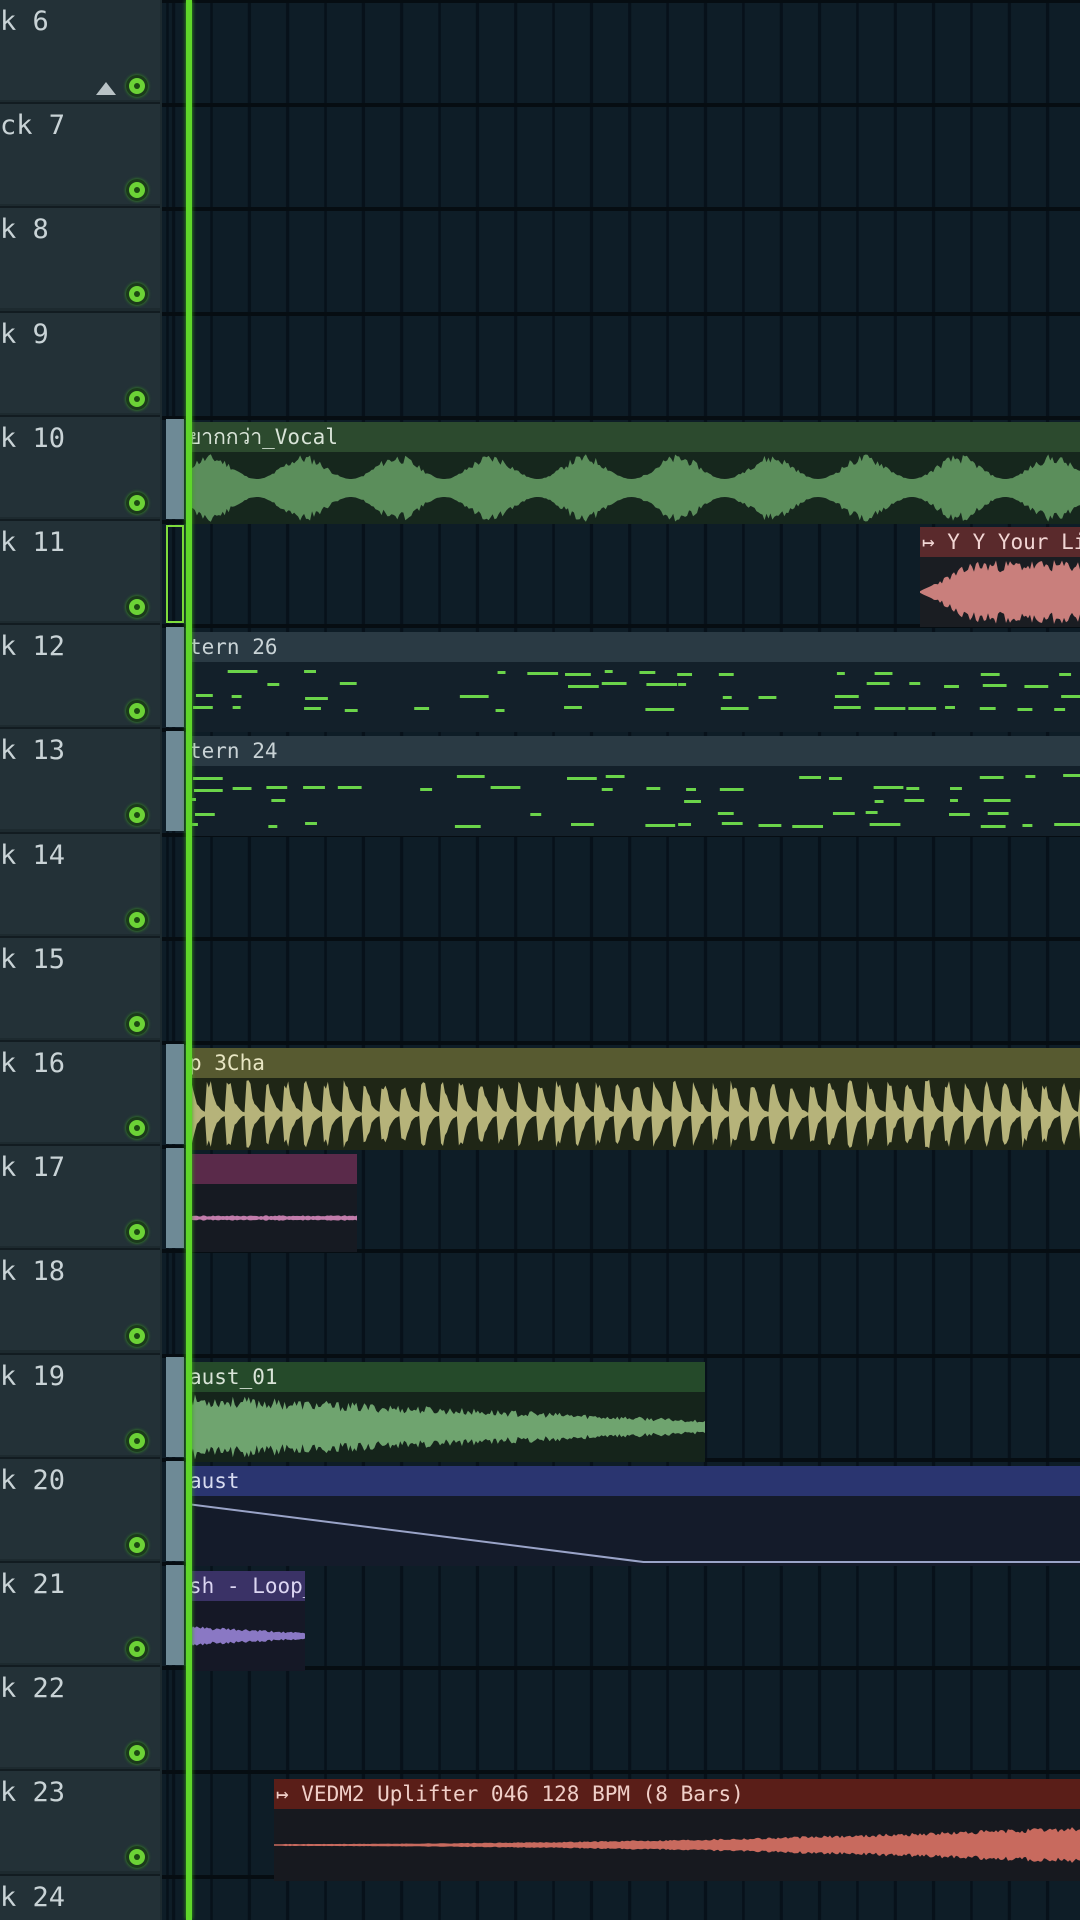 The height and width of the screenshot is (1920, 1080). I want to click on track-header: k 6, so click(80, 50).